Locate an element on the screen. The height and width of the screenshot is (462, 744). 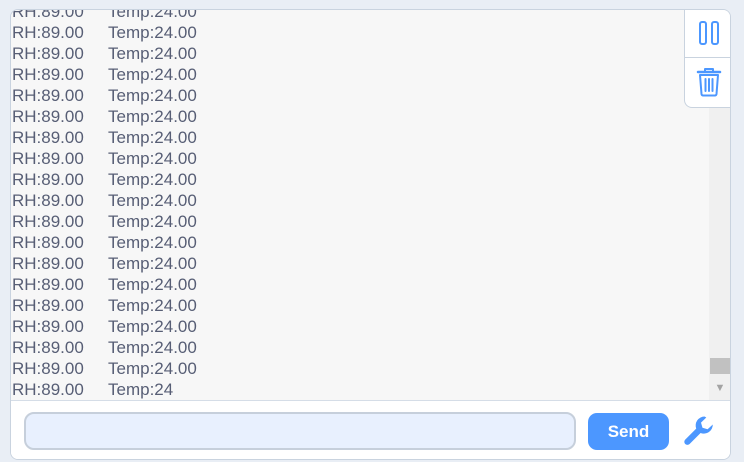
clear-output-button is located at coordinates (707, 82).